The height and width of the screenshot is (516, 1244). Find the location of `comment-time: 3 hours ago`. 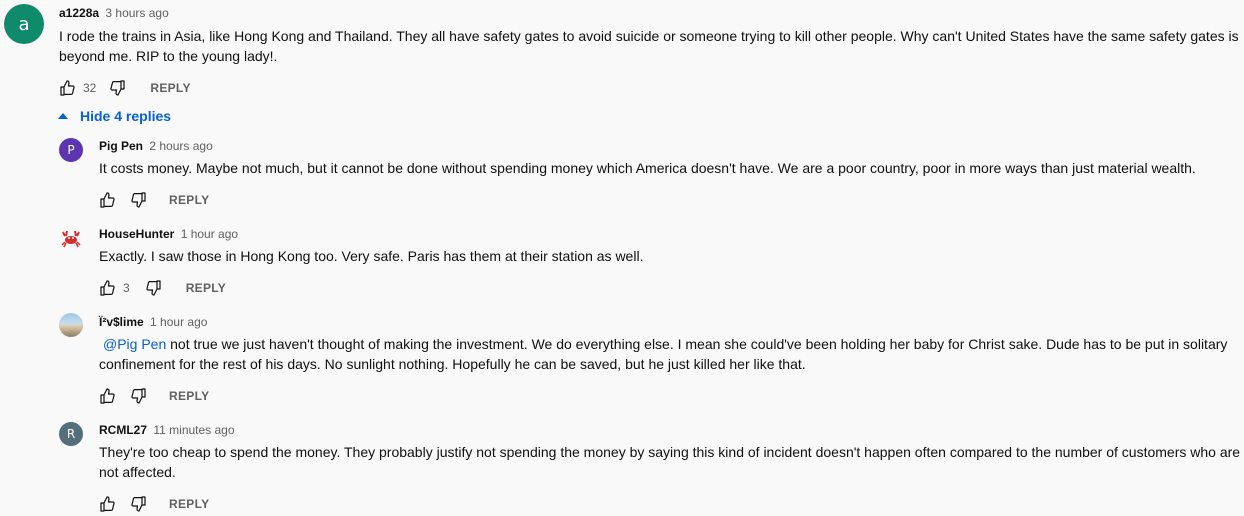

comment-time: 3 hours ago is located at coordinates (136, 13).